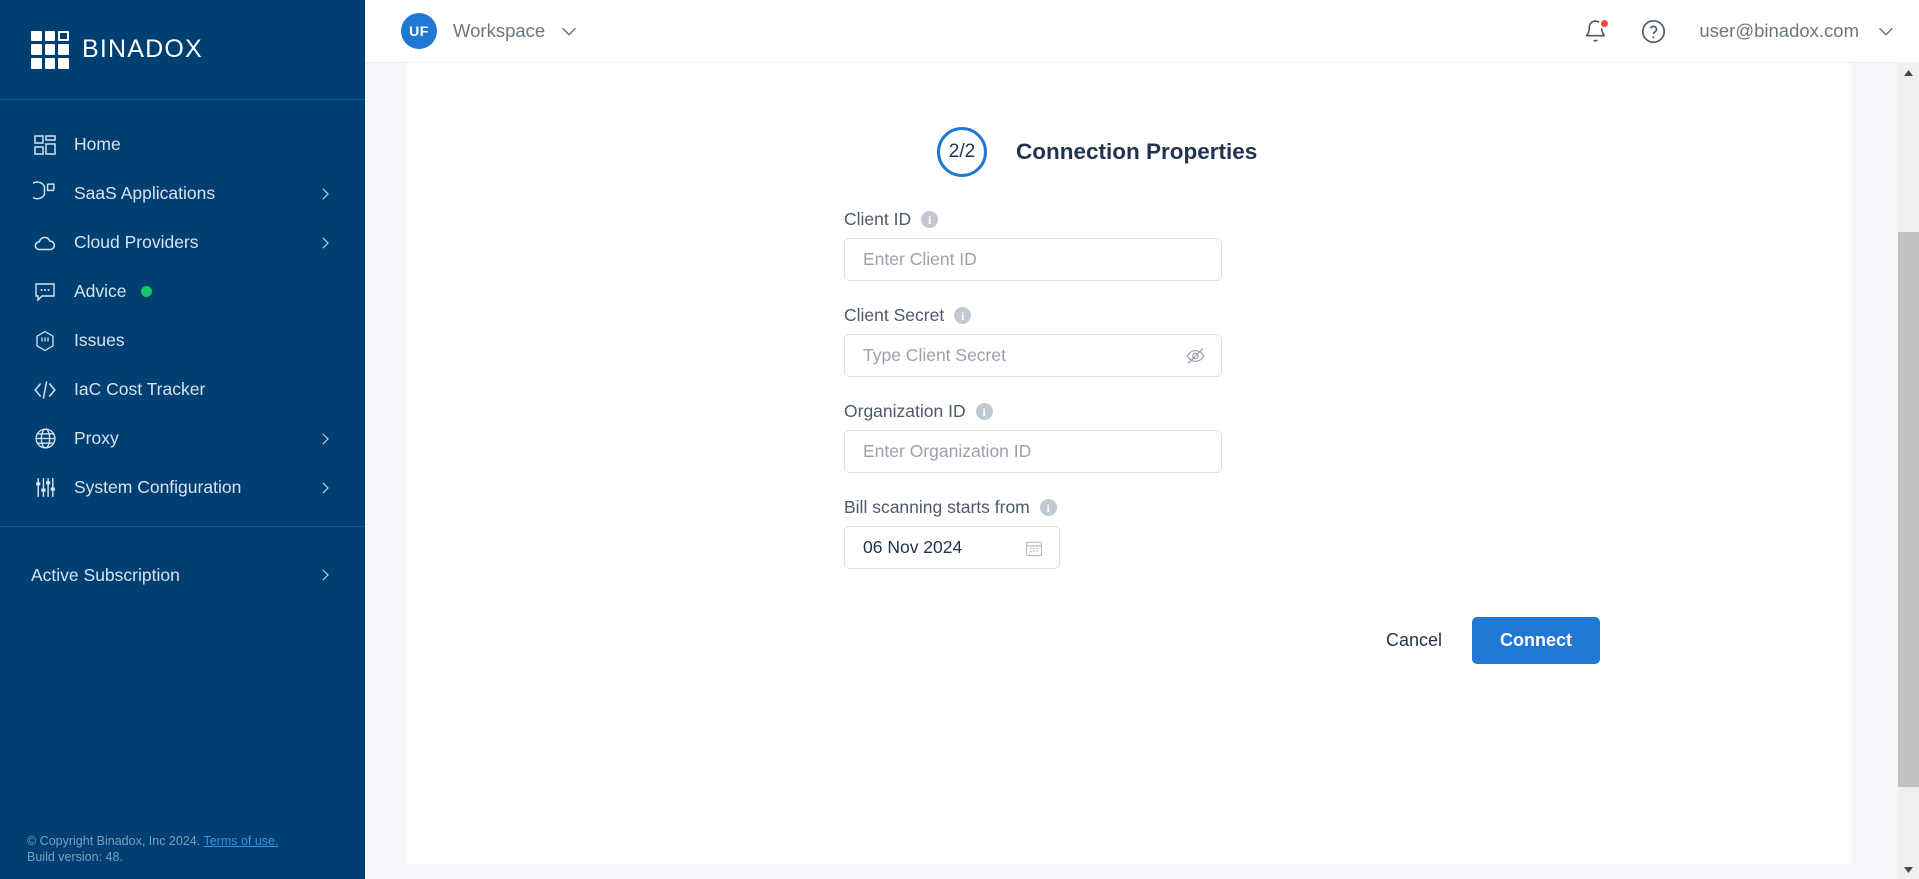  Describe the element at coordinates (146, 291) in the screenshot. I see `advice-status-dot` at that location.